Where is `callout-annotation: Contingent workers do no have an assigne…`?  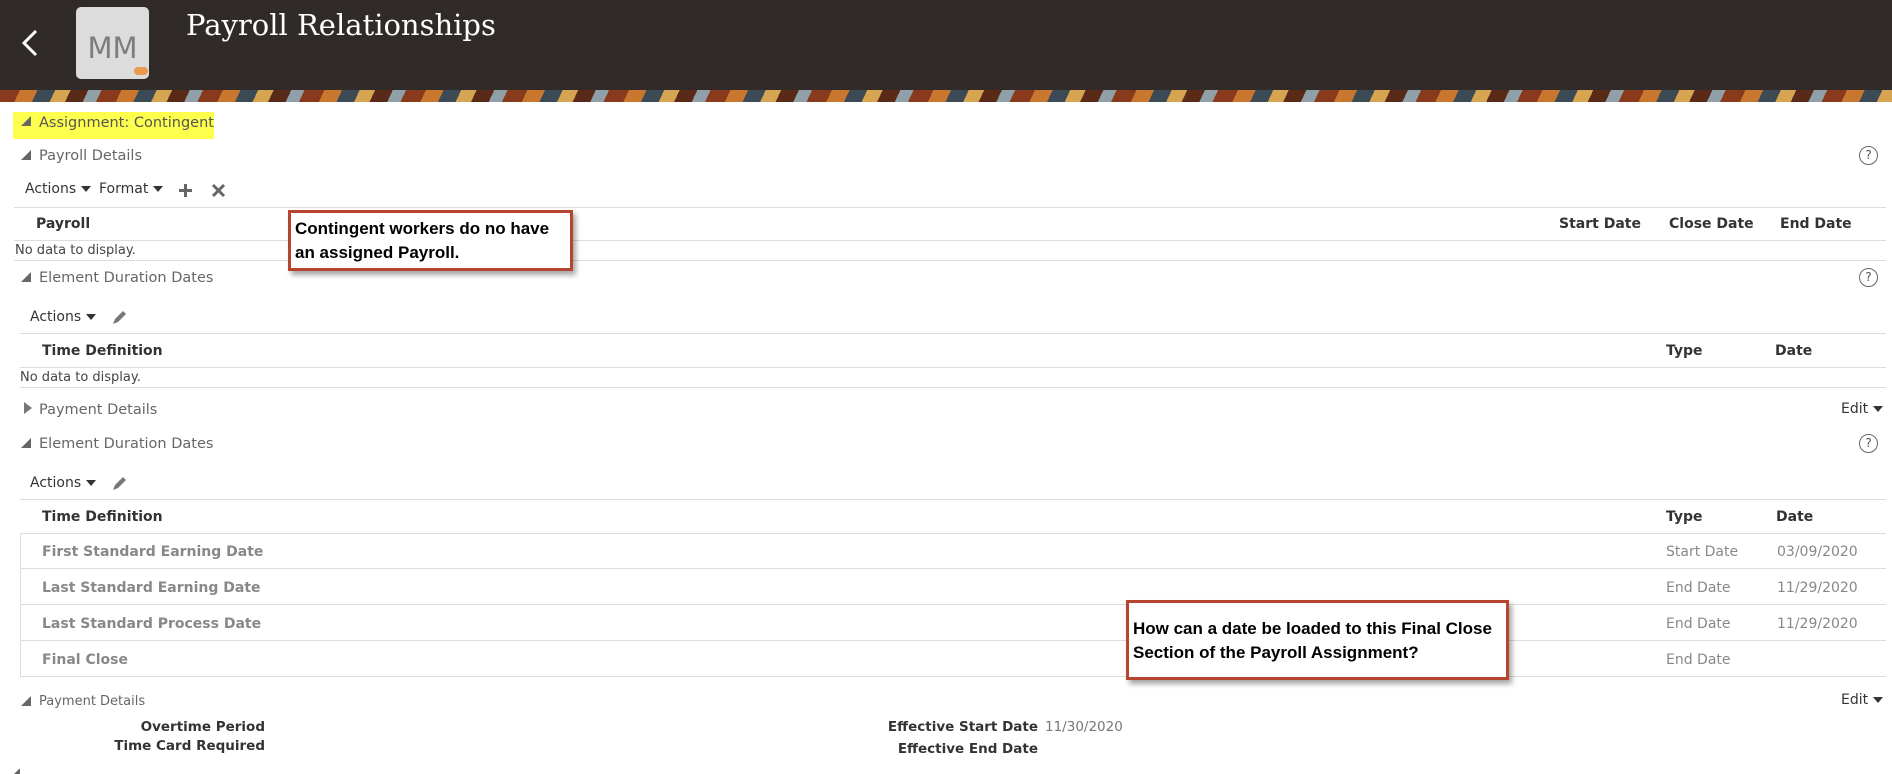
callout-annotation: Contingent workers do no have an assigne… is located at coordinates (430, 240).